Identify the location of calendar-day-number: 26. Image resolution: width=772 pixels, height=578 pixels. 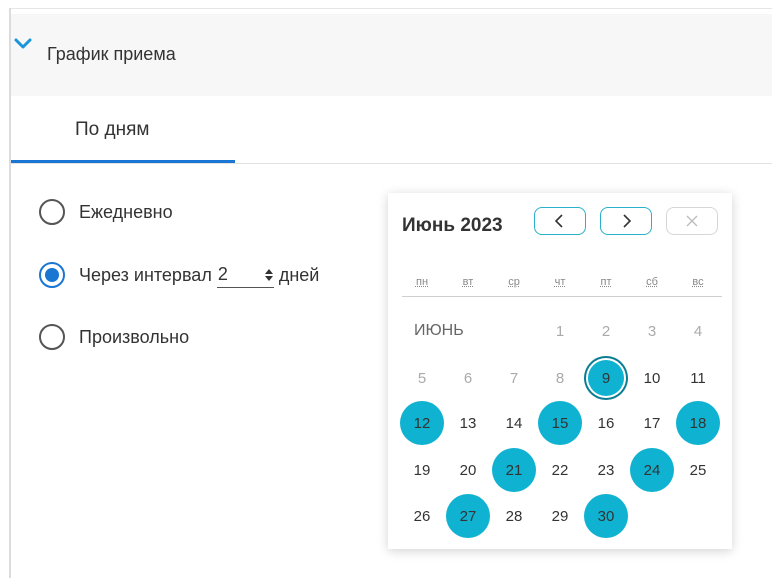
(422, 516).